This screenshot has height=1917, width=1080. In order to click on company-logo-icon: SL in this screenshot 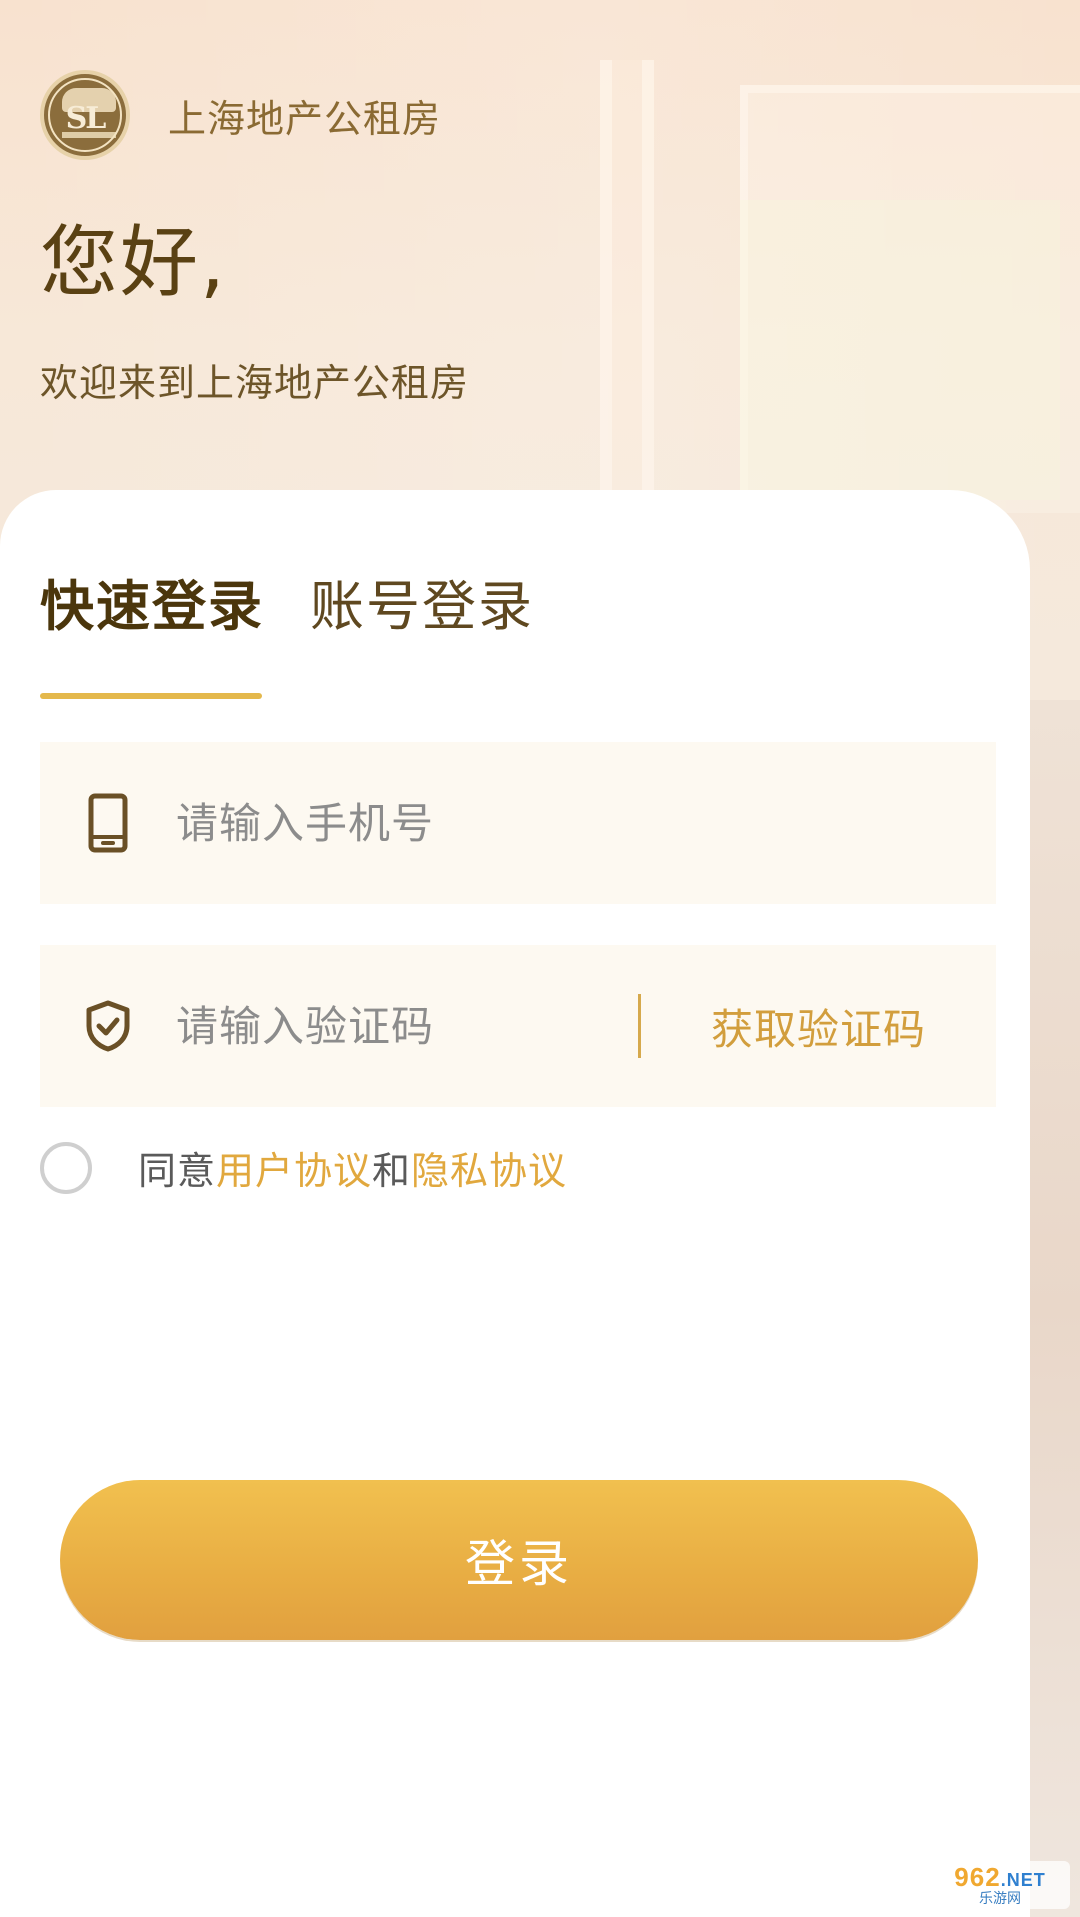, I will do `click(85, 115)`.